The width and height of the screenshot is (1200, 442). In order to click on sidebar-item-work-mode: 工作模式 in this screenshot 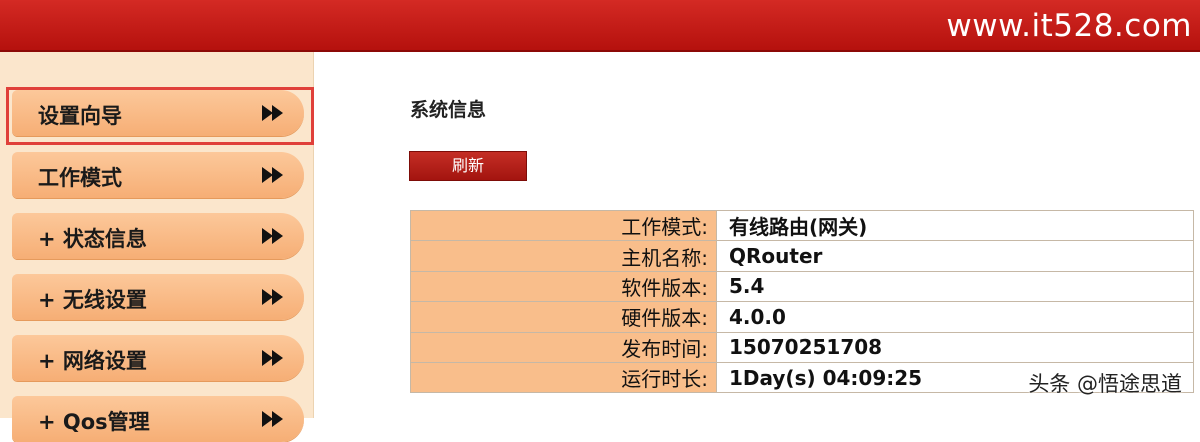, I will do `click(158, 175)`.